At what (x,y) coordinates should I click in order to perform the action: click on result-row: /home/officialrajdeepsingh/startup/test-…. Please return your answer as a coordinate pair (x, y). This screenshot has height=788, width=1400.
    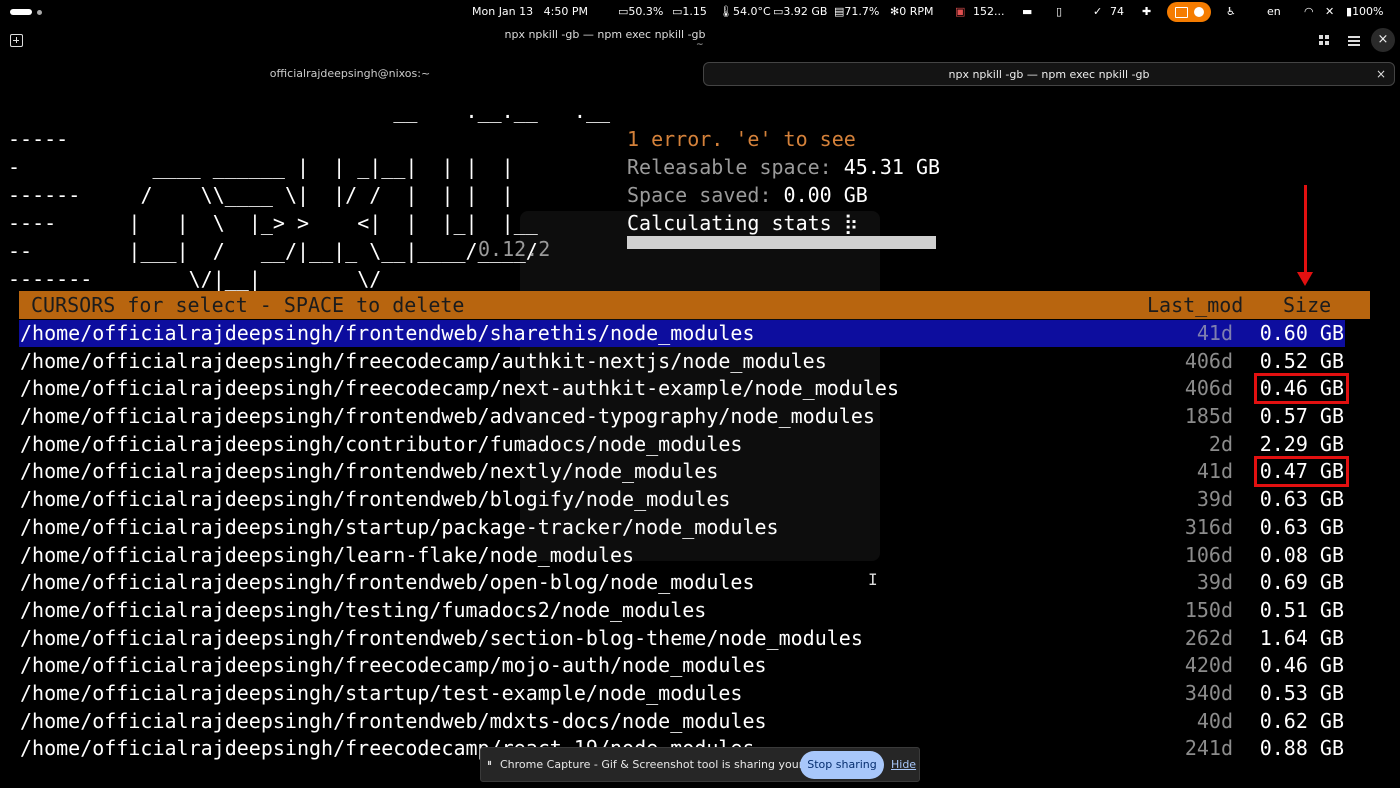
    Looking at the image, I should click on (700, 693).